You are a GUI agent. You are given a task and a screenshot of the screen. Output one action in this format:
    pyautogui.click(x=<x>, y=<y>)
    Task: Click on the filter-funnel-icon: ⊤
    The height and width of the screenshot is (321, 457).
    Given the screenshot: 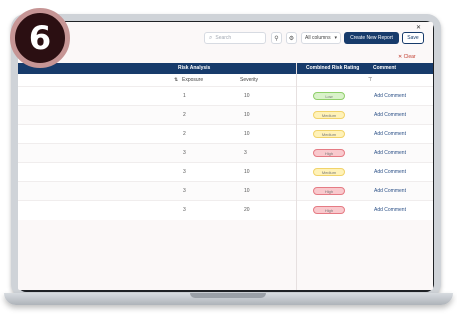 What is the action you would take?
    pyautogui.click(x=370, y=80)
    